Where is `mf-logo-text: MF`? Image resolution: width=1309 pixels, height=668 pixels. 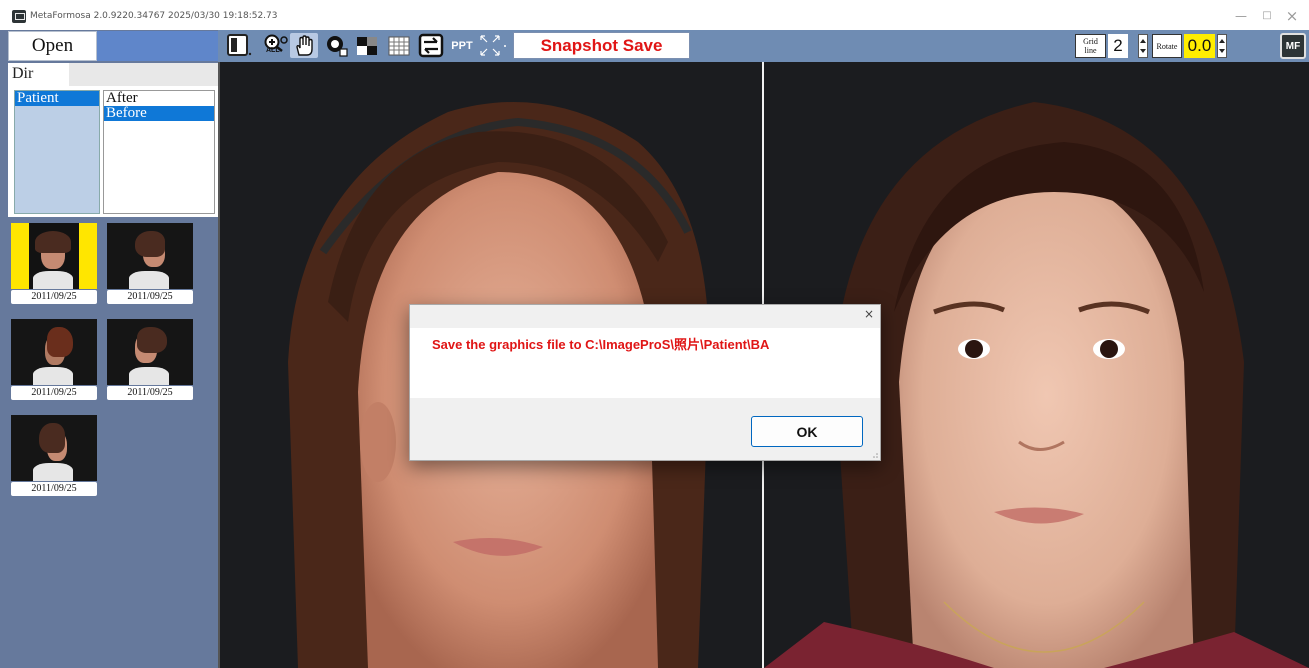 mf-logo-text: MF is located at coordinates (1293, 46).